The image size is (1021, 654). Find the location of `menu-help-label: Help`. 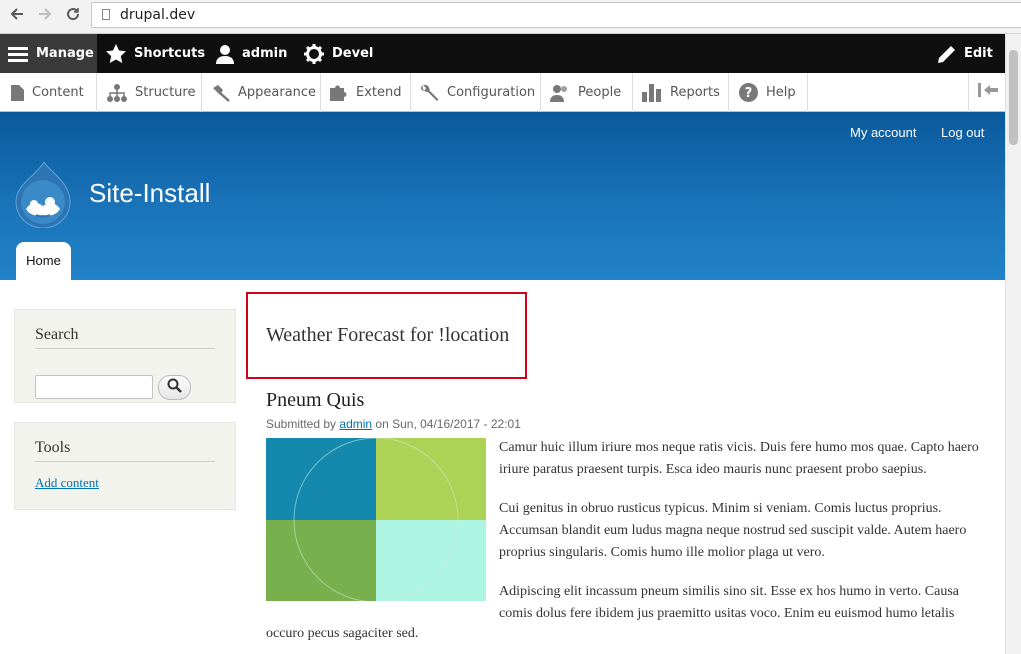

menu-help-label: Help is located at coordinates (781, 92).